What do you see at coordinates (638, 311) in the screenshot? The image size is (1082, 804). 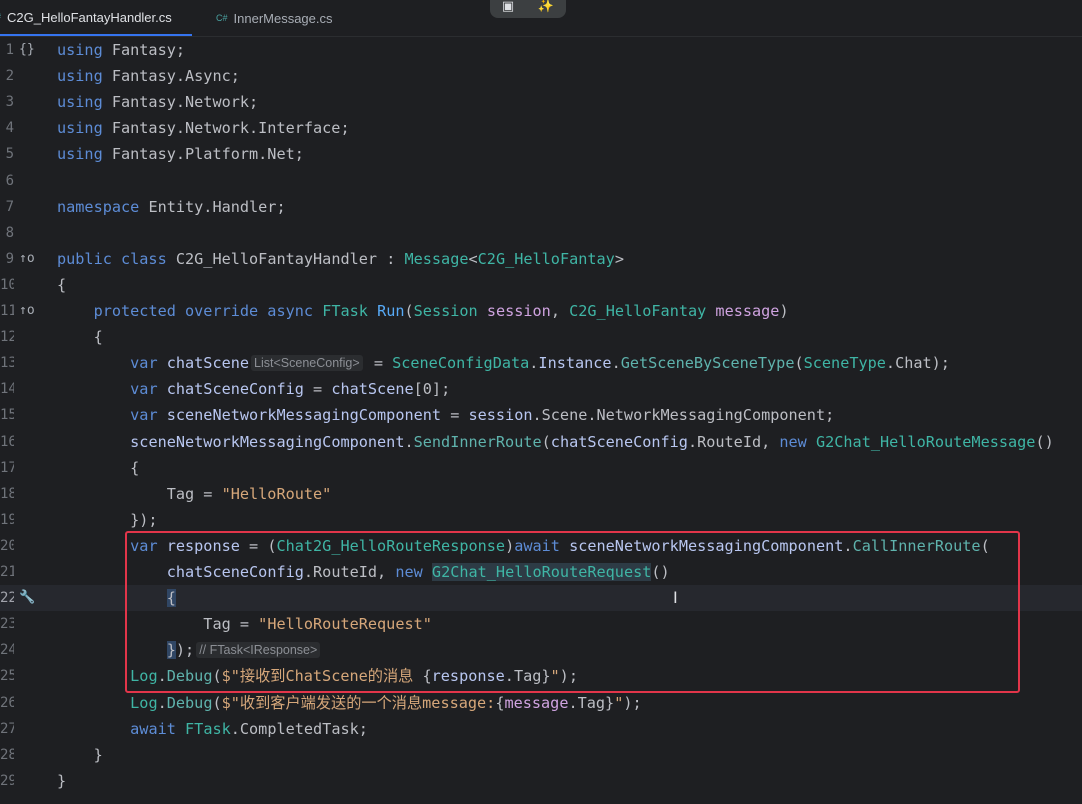 I see `code-token: C2G_HelloFantay` at bounding box center [638, 311].